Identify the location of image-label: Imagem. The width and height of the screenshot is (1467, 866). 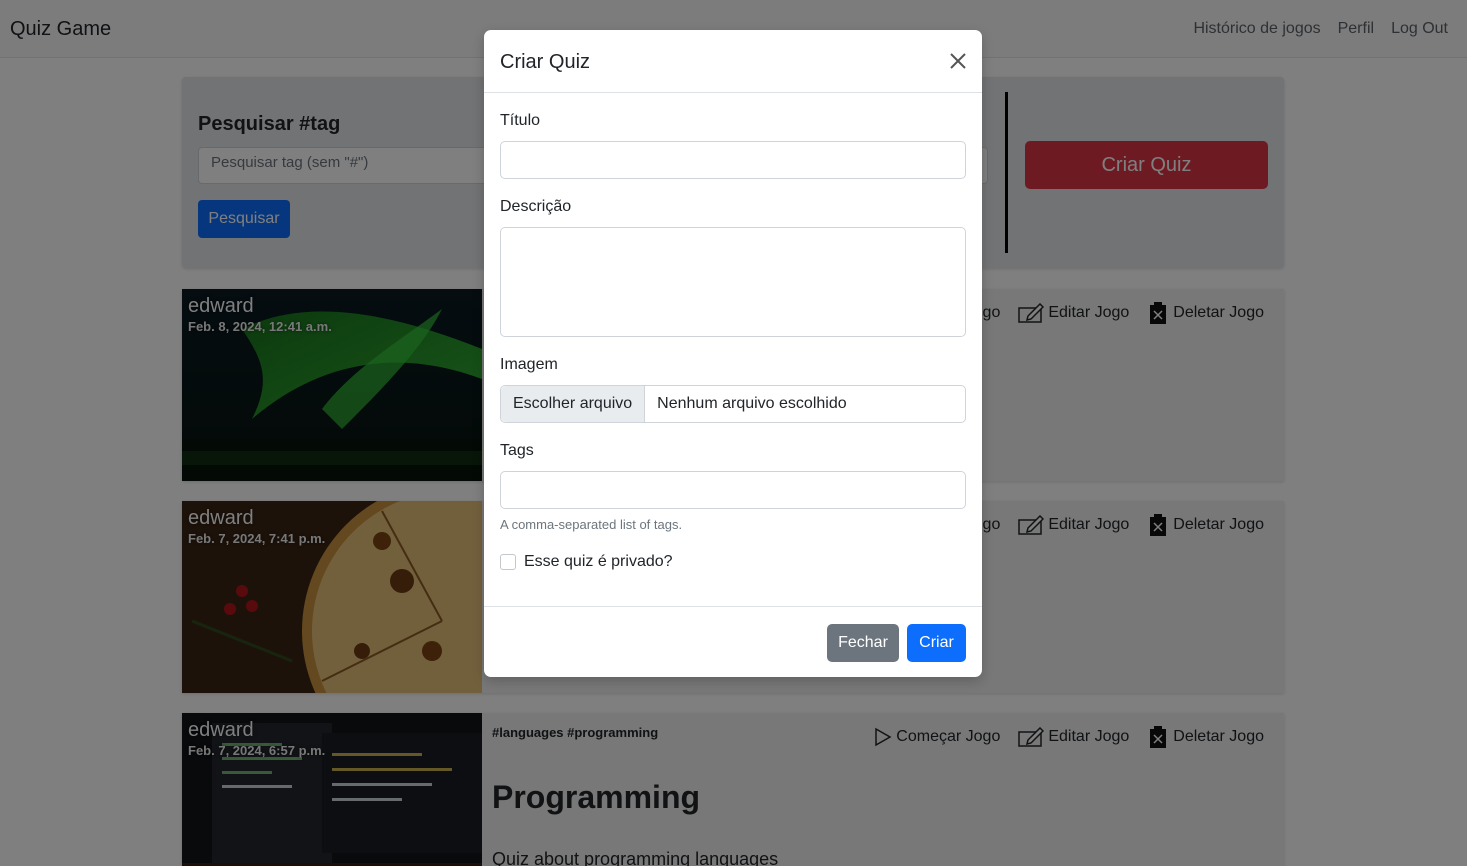
(529, 364).